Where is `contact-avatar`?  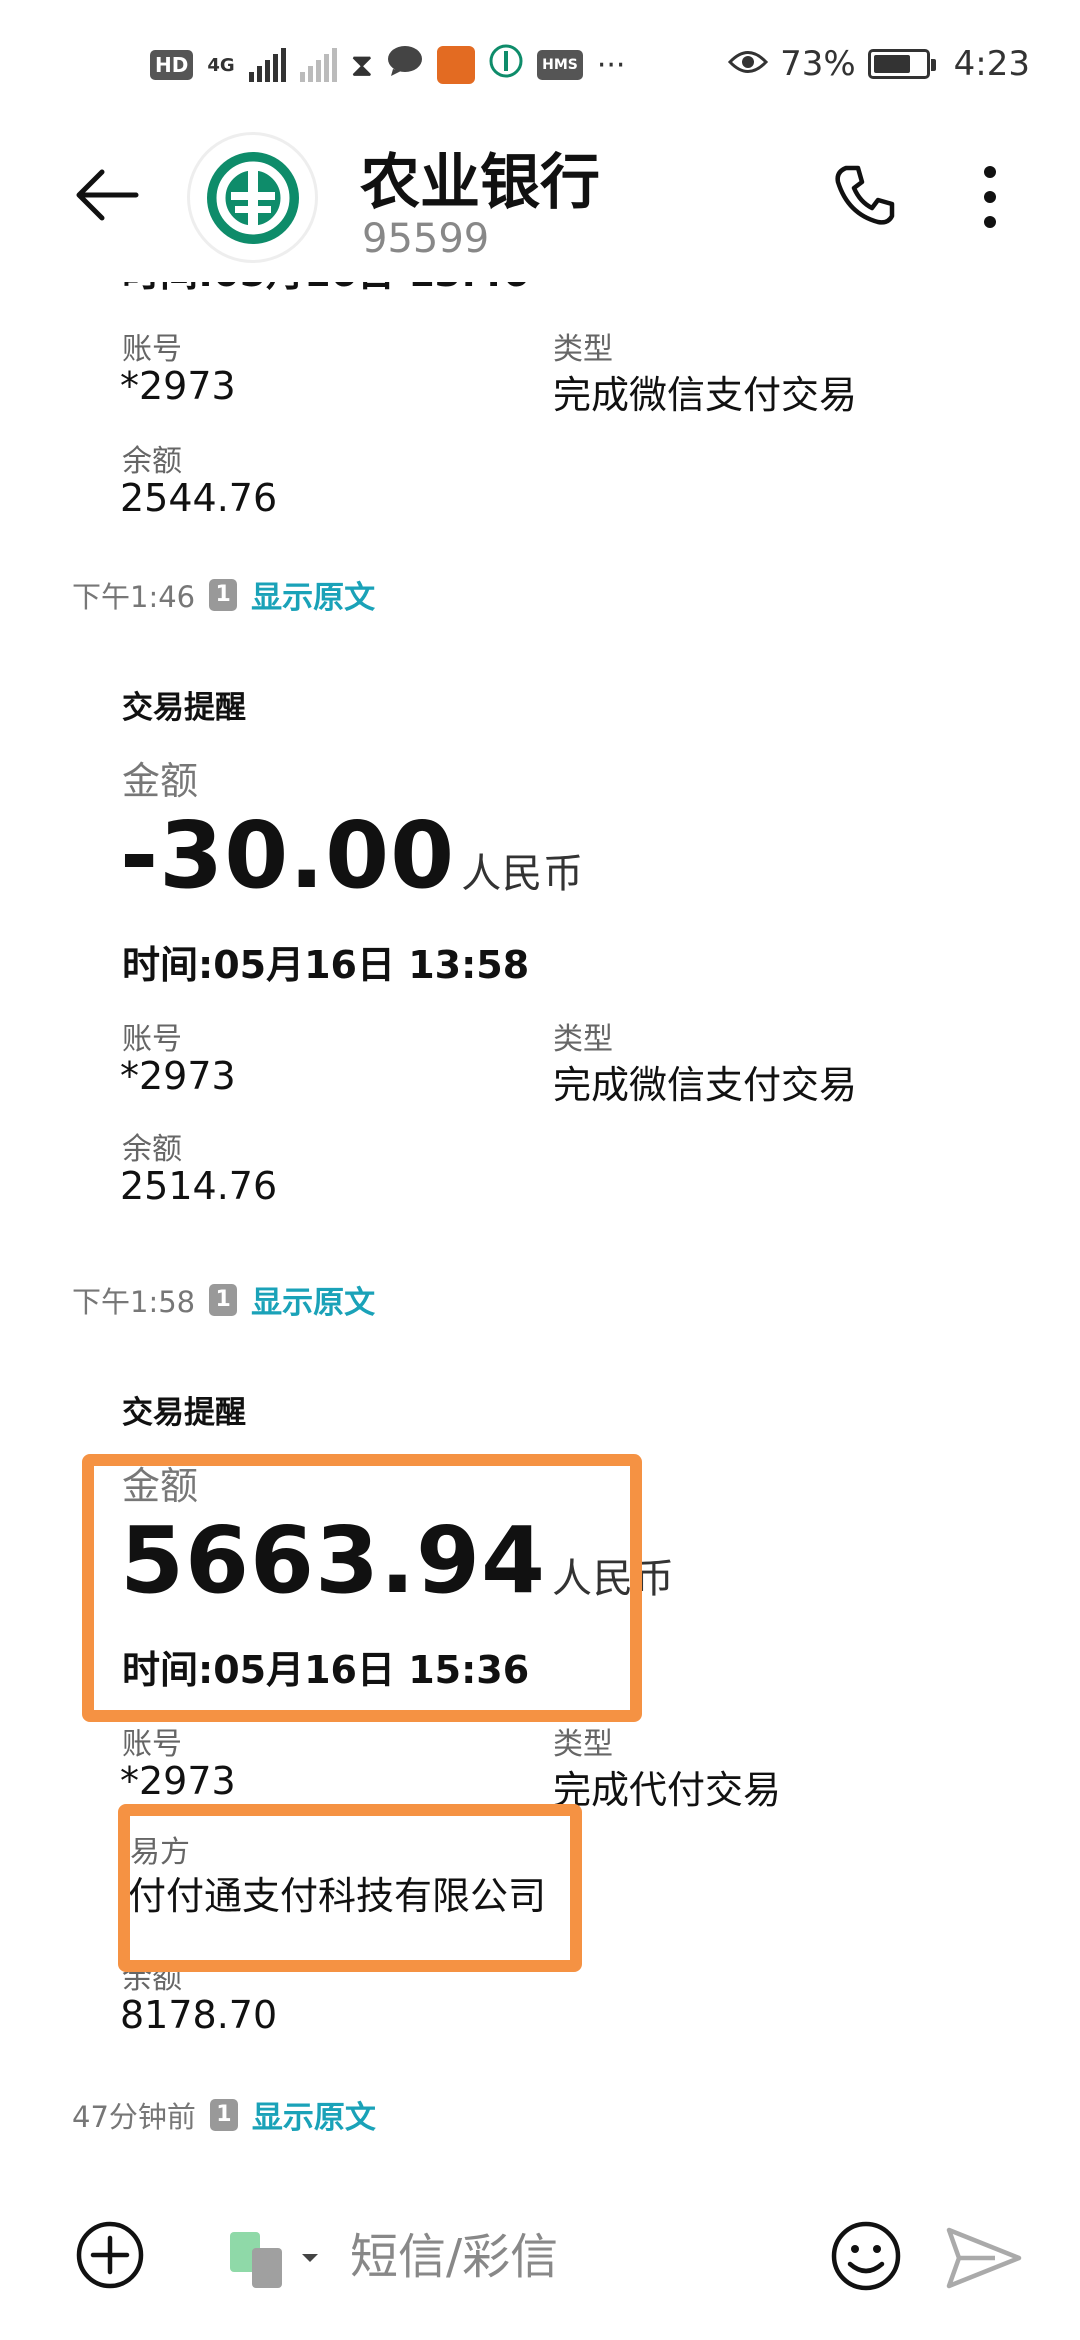 contact-avatar is located at coordinates (252, 197).